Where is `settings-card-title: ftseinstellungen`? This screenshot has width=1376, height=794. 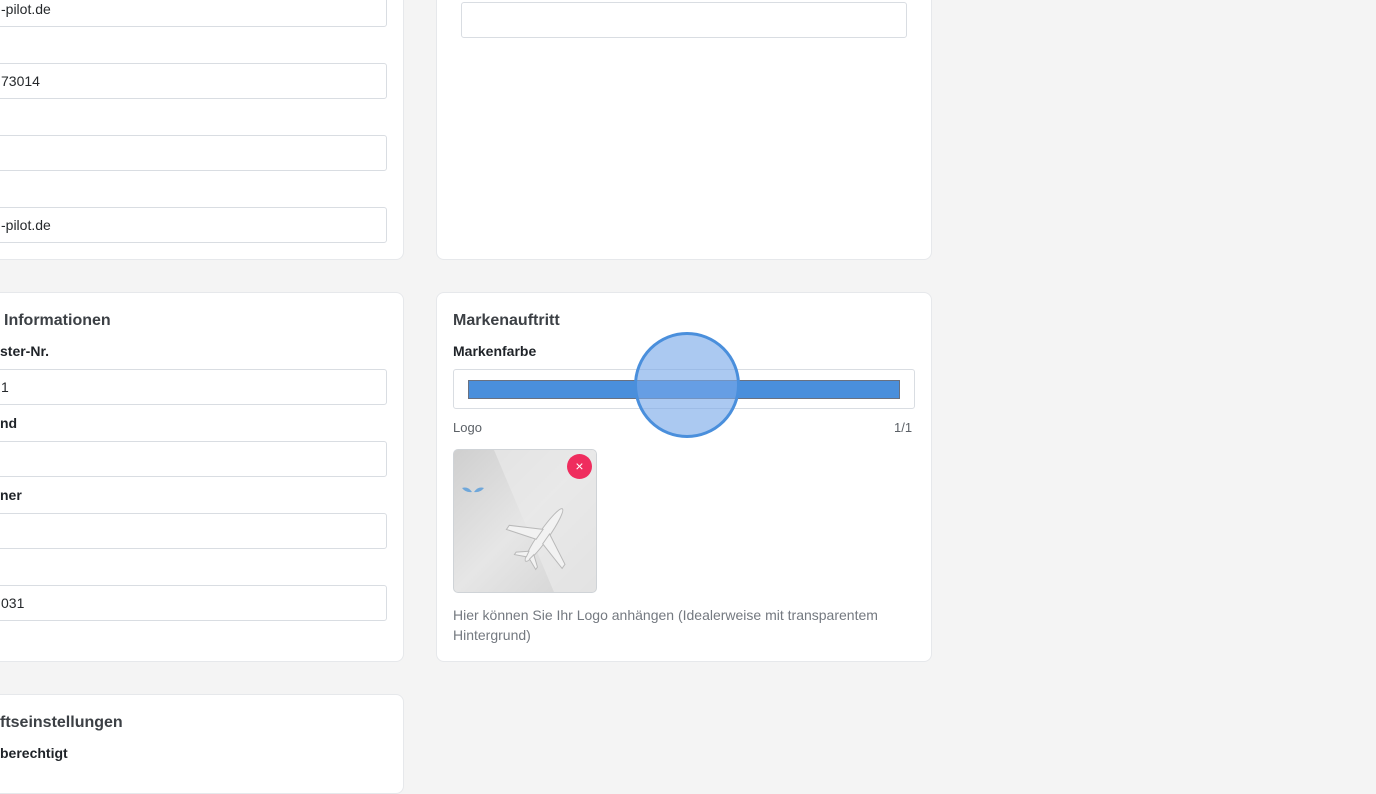
settings-card-title: ftseinstellungen is located at coordinates (61, 722).